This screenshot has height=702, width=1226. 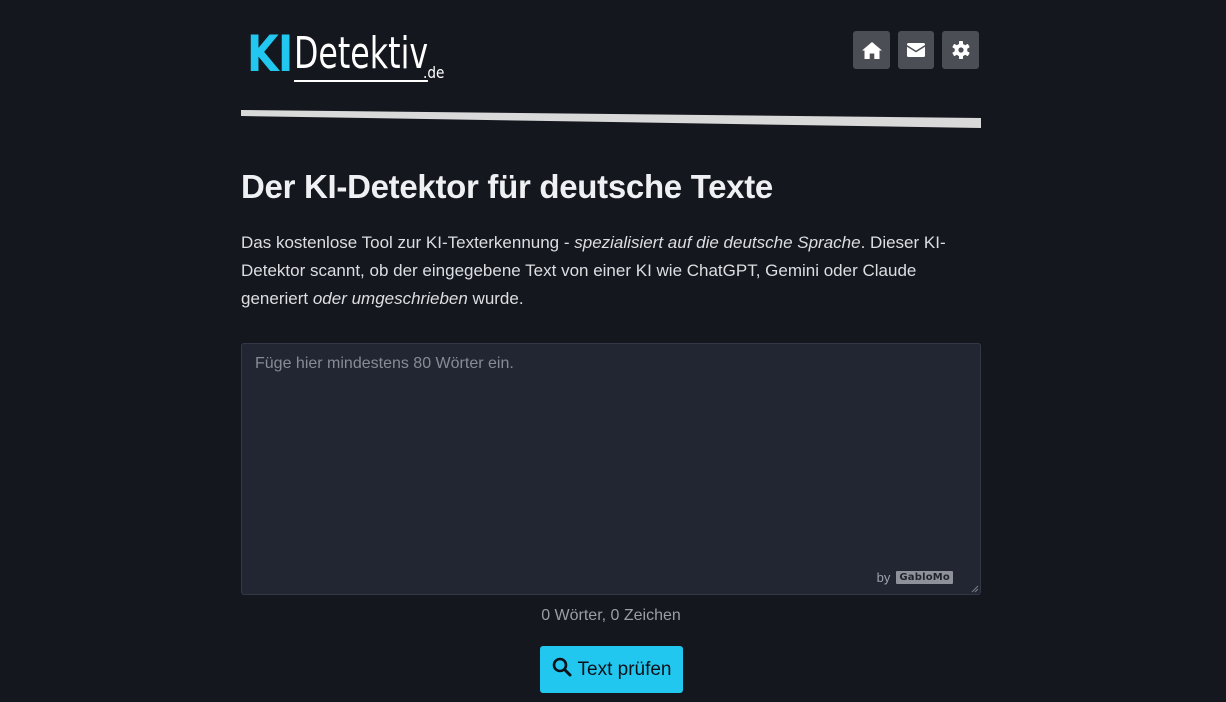 I want to click on header: KI Detektiv .de, so click(x=611, y=64).